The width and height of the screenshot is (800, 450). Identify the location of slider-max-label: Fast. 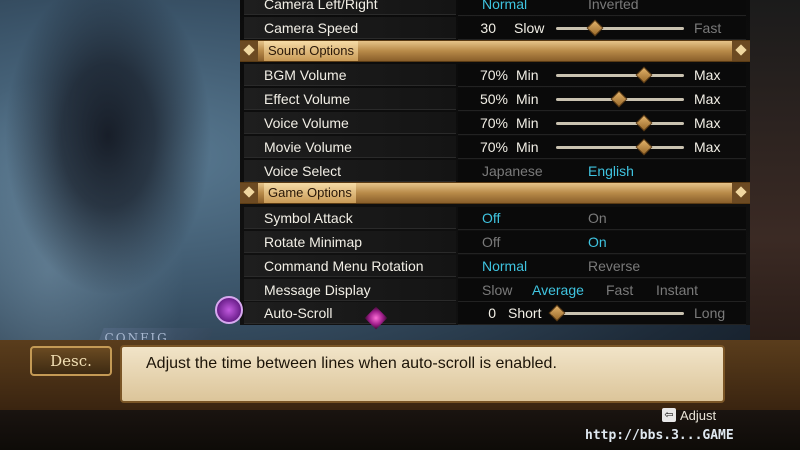
(708, 28).